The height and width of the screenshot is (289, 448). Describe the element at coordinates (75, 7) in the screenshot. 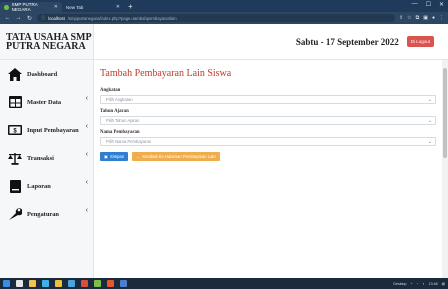

I see `tab-label: New Tab` at that location.